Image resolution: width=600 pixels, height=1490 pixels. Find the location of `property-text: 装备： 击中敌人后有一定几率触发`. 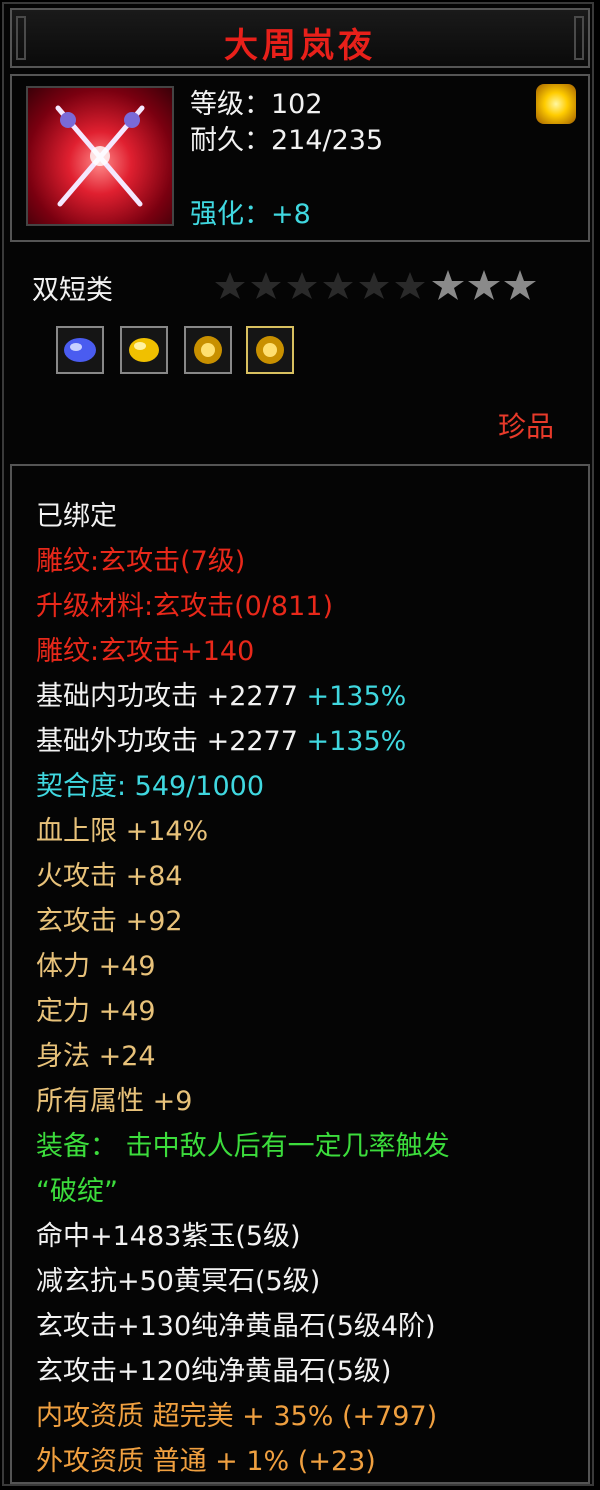

property-text: 装备： 击中敌人后有一定几率触发 is located at coordinates (243, 1146).